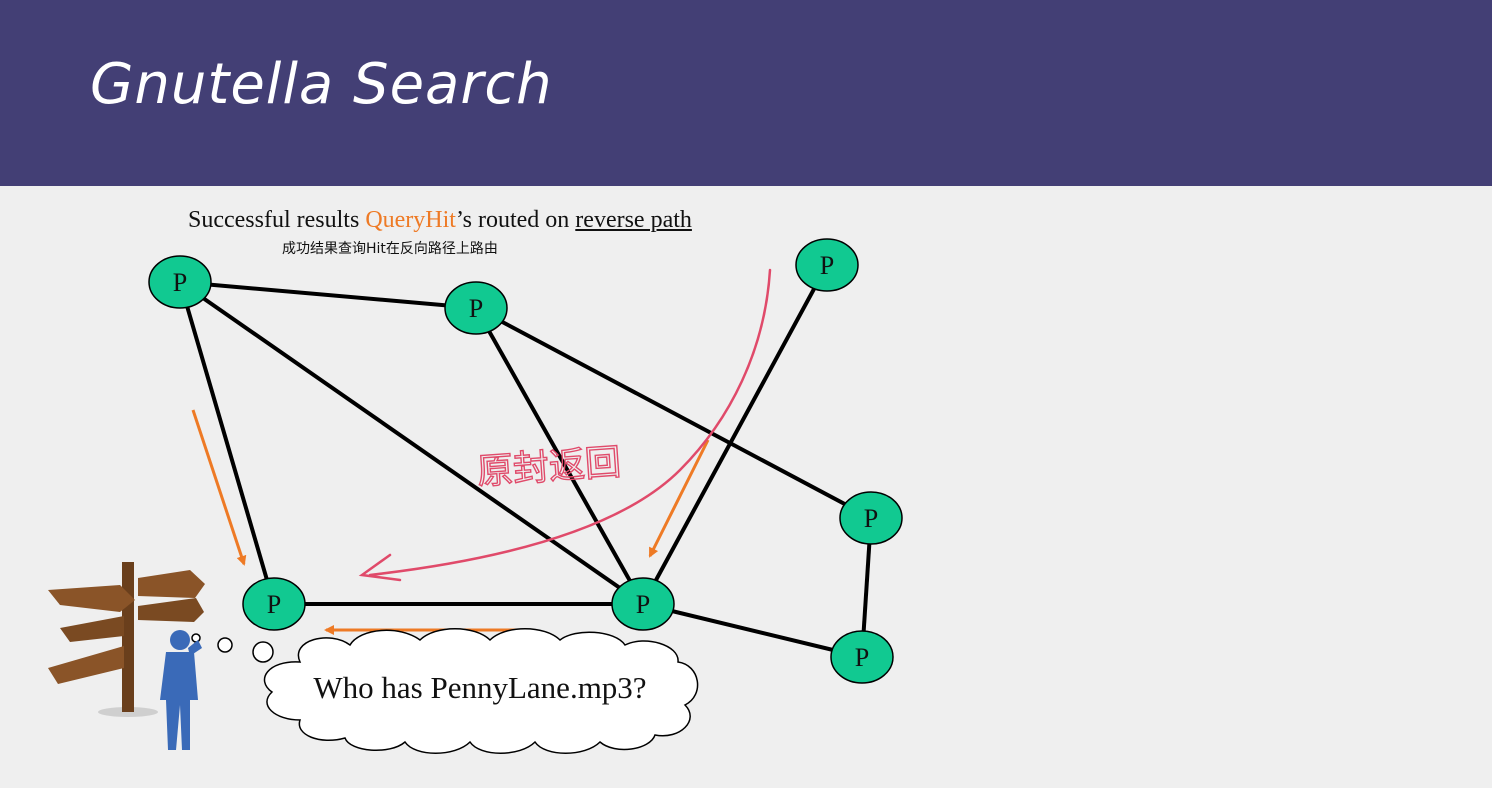  Describe the element at coordinates (219, 487) in the screenshot. I see `queryhit-arrow` at that location.